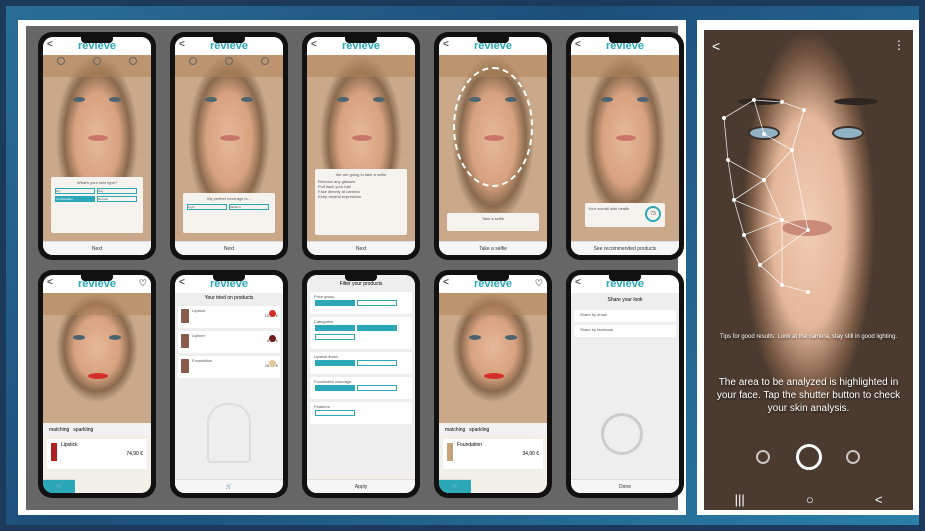 This screenshot has height=531, width=925. I want to click on filter-section: Features, so click(361, 413).